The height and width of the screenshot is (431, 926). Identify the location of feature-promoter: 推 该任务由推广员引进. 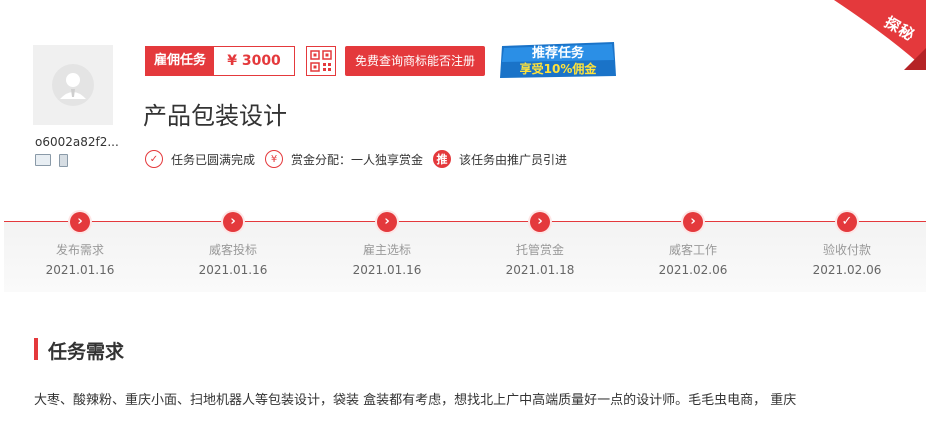
(500, 159).